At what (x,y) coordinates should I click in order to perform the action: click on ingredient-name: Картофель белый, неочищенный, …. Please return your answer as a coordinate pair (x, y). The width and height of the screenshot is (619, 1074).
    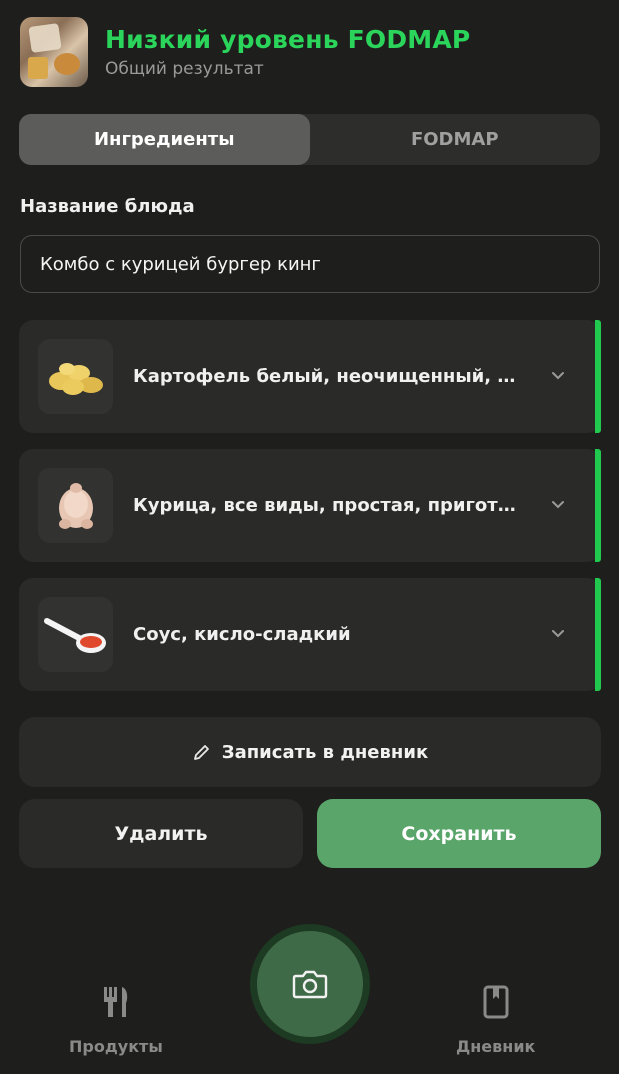
    Looking at the image, I should click on (324, 376).